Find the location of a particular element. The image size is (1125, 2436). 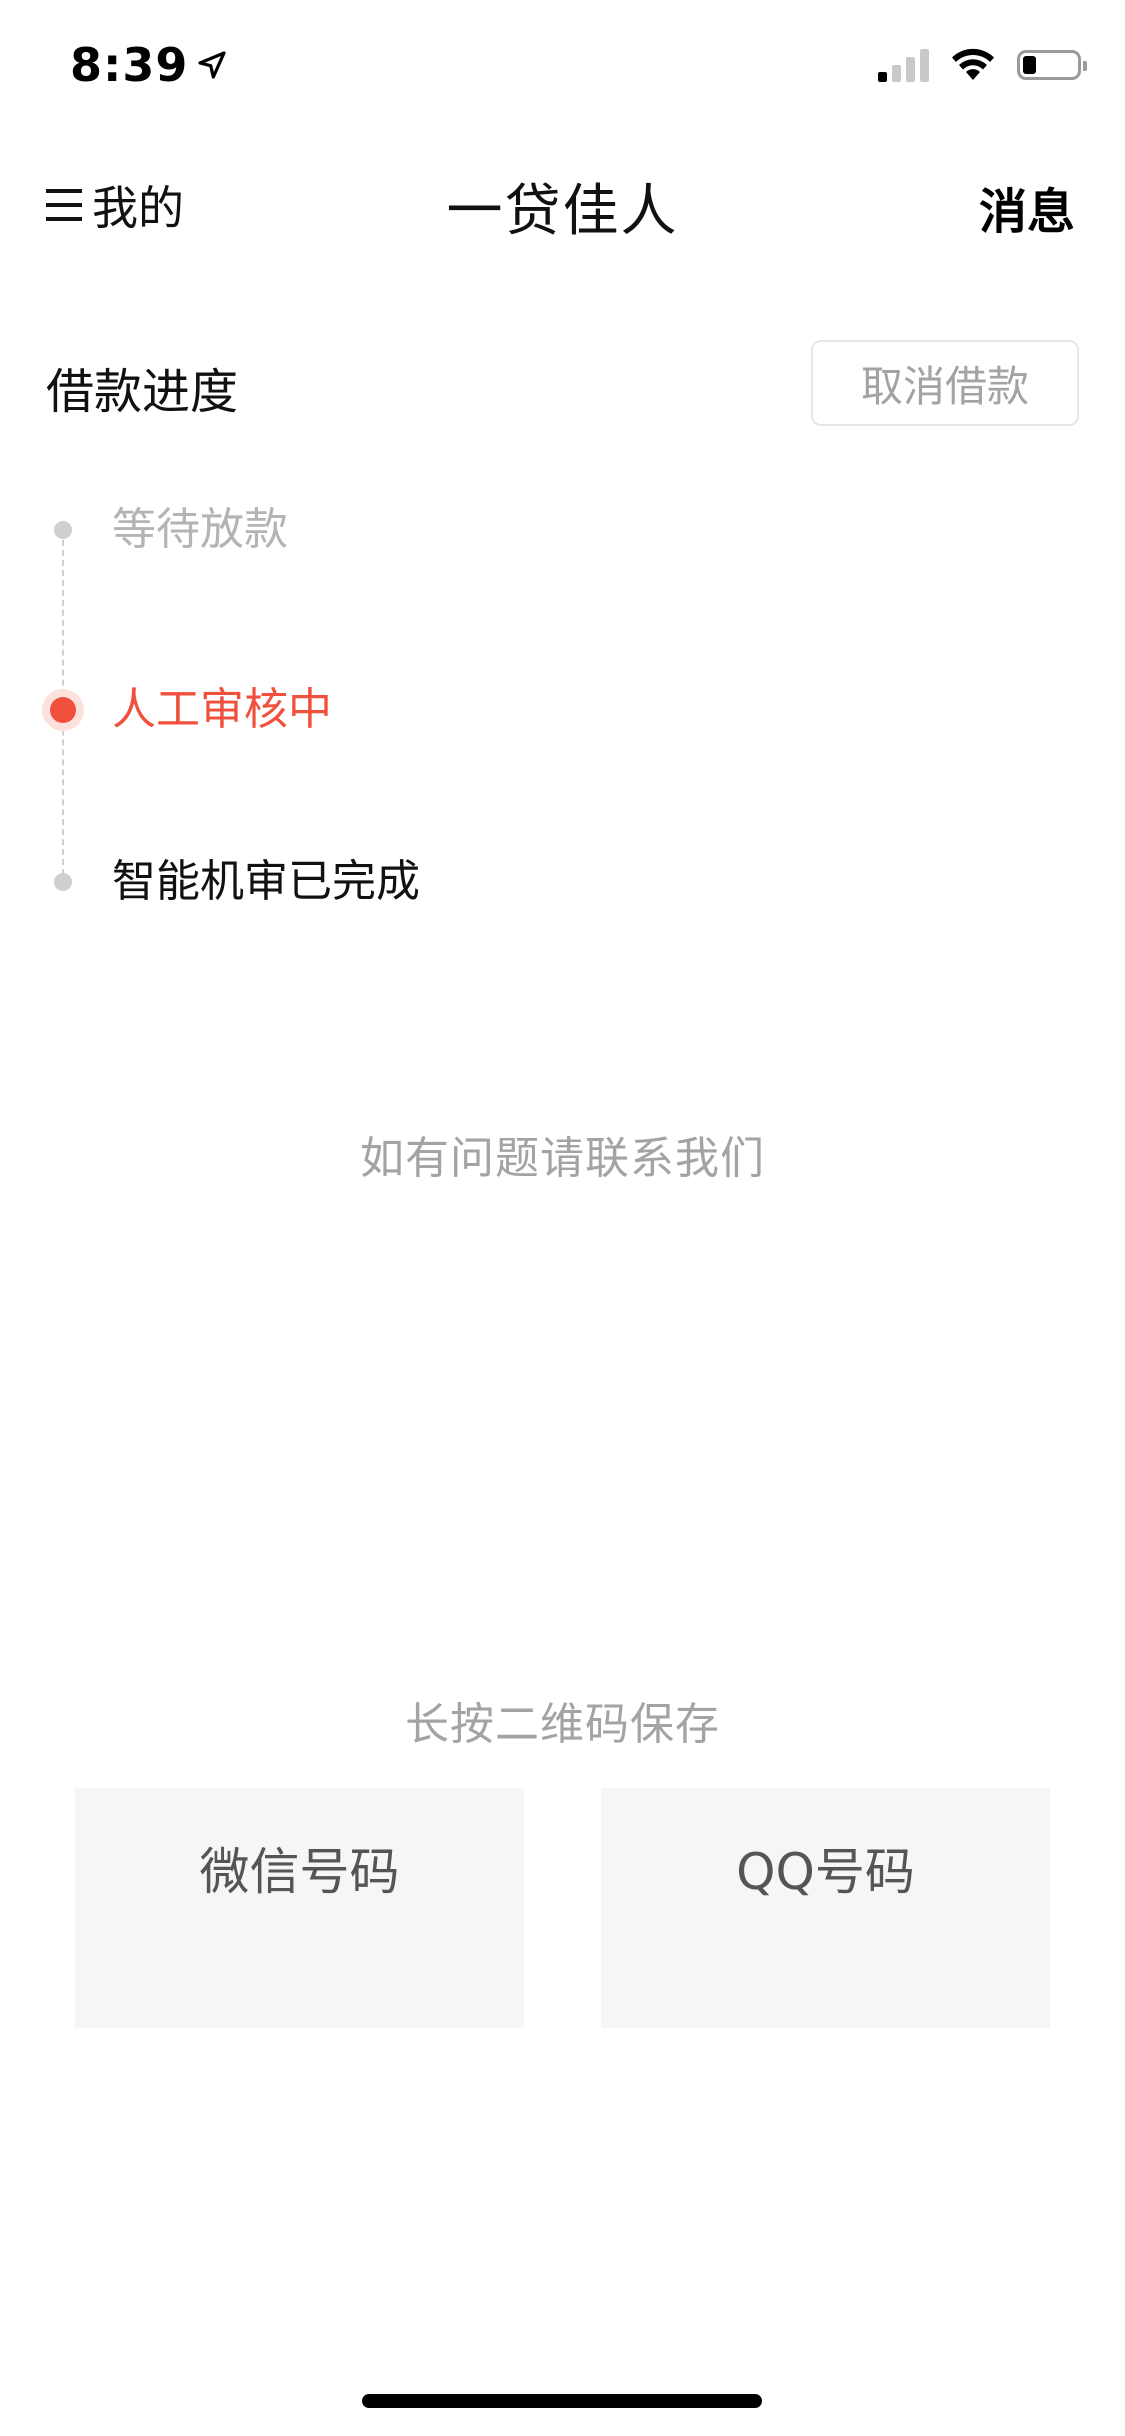

messages-button: 消息 is located at coordinates (1027, 207).